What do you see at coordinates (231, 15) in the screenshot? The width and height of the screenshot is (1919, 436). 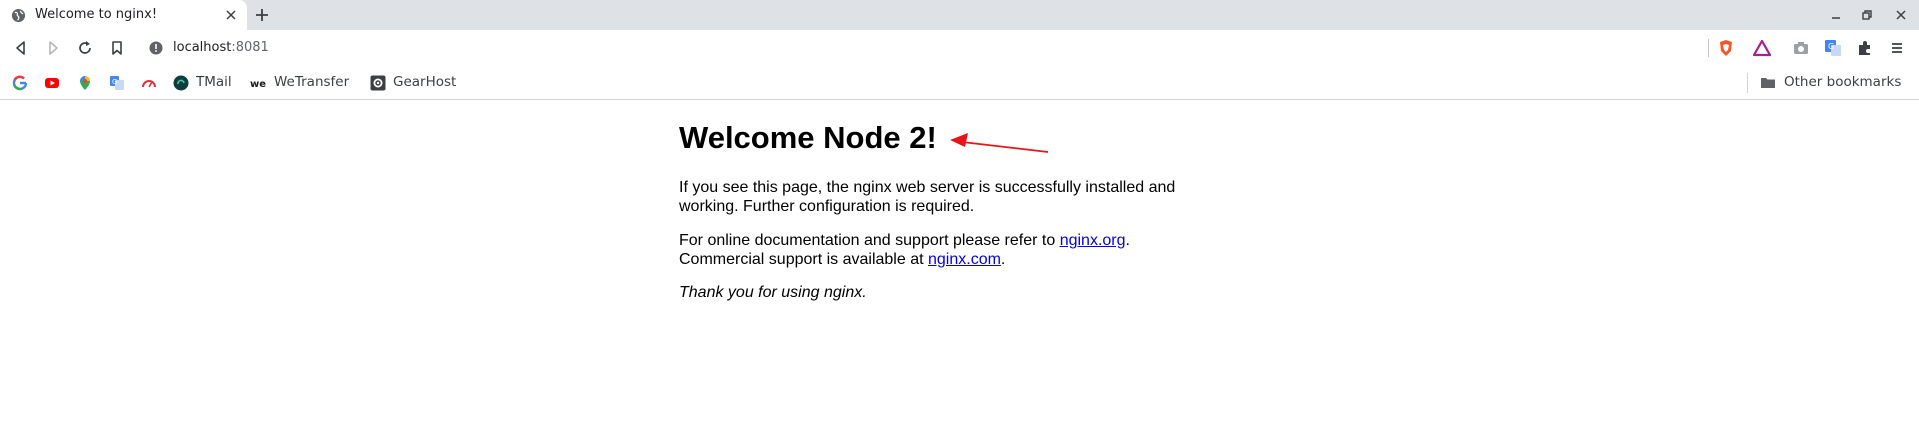 I see `close-tab-icon` at bounding box center [231, 15].